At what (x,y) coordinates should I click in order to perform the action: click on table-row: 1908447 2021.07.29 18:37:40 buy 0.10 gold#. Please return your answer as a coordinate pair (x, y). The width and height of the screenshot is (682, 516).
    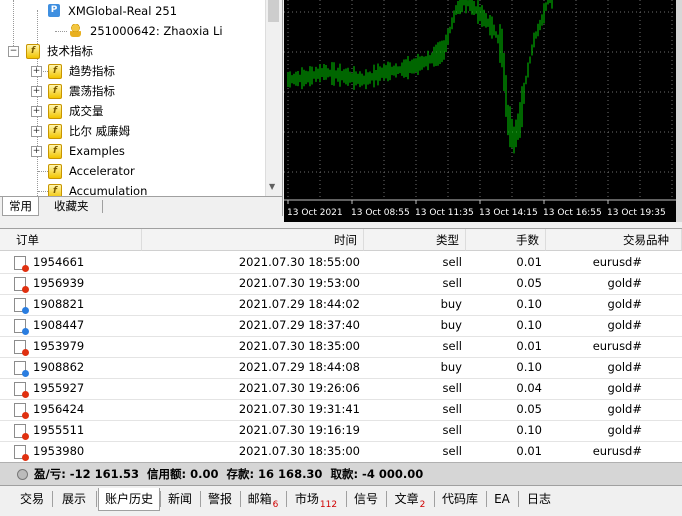
    Looking at the image, I should click on (341, 326).